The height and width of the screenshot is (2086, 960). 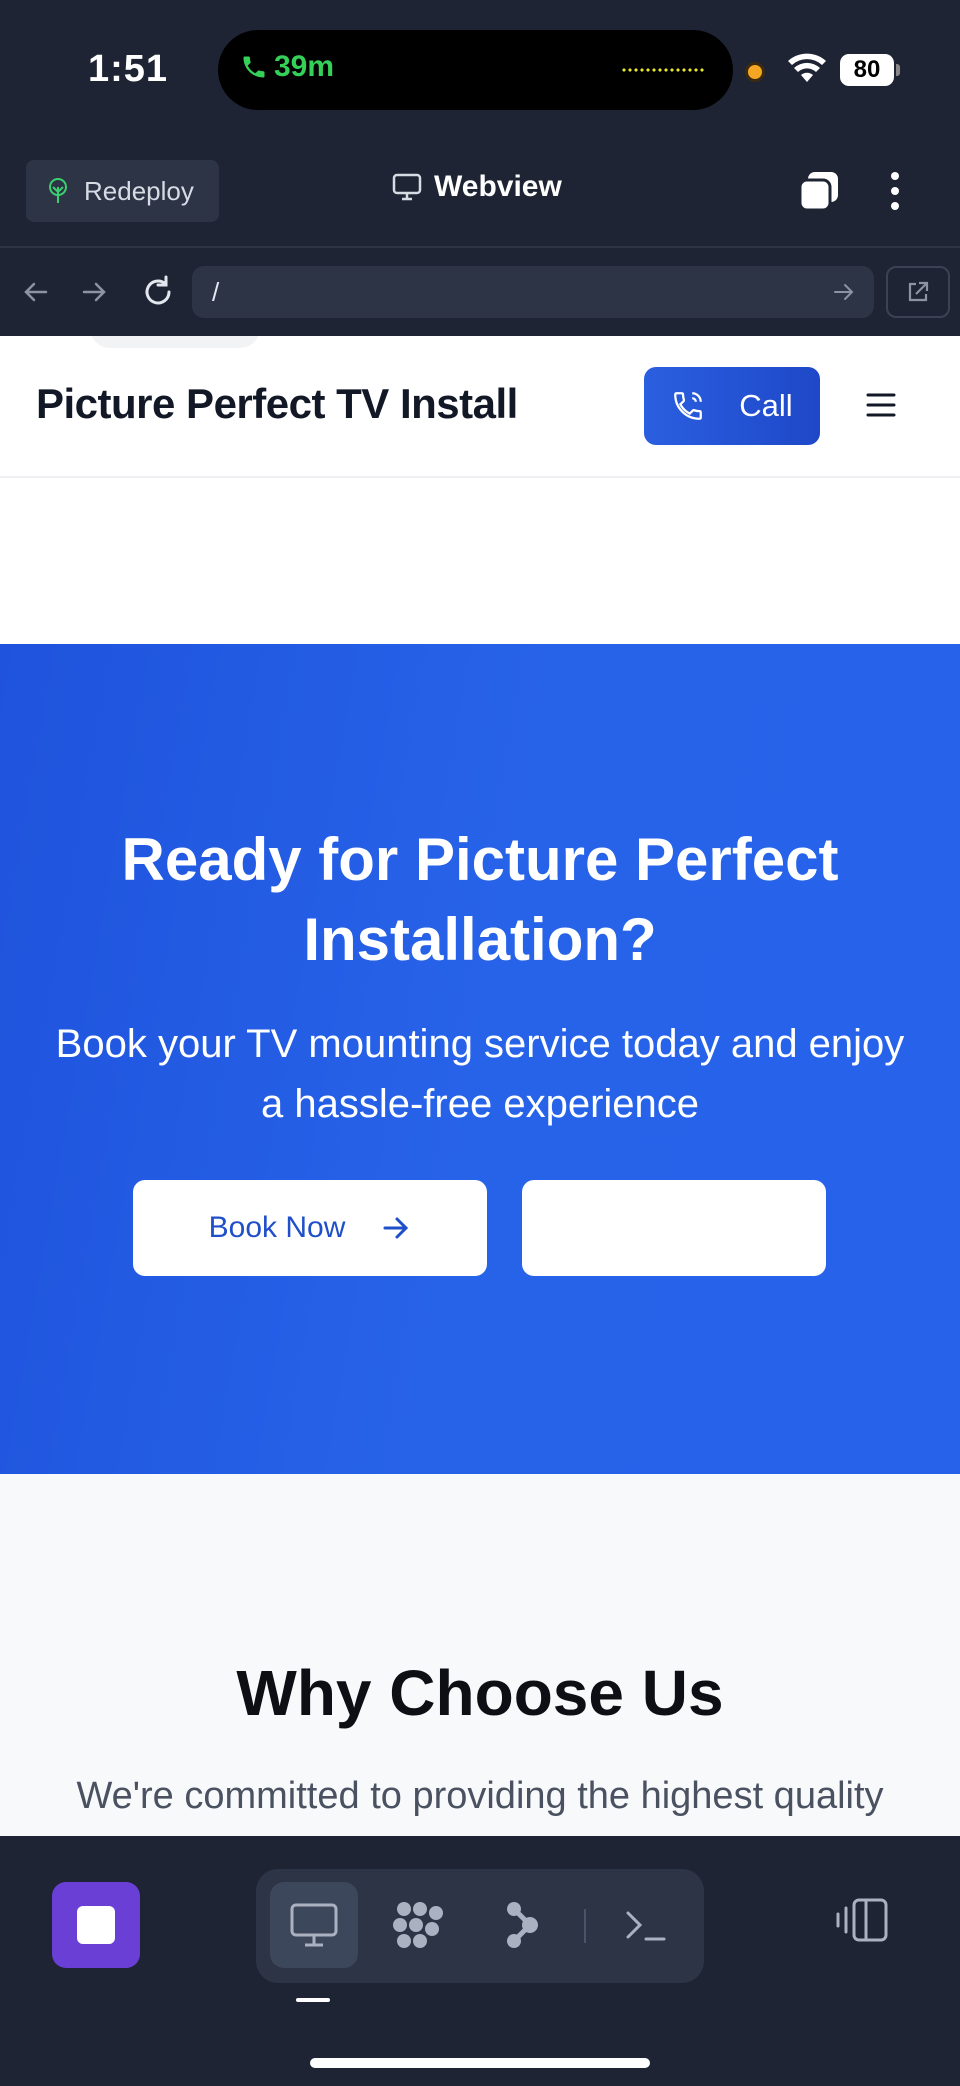 I want to click on call-indicator: 39m, so click(x=287, y=67).